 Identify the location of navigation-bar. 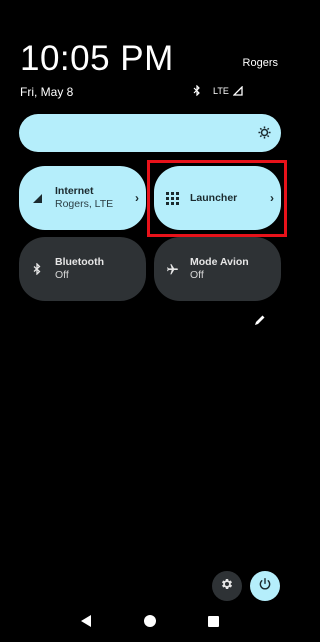
(144, 624).